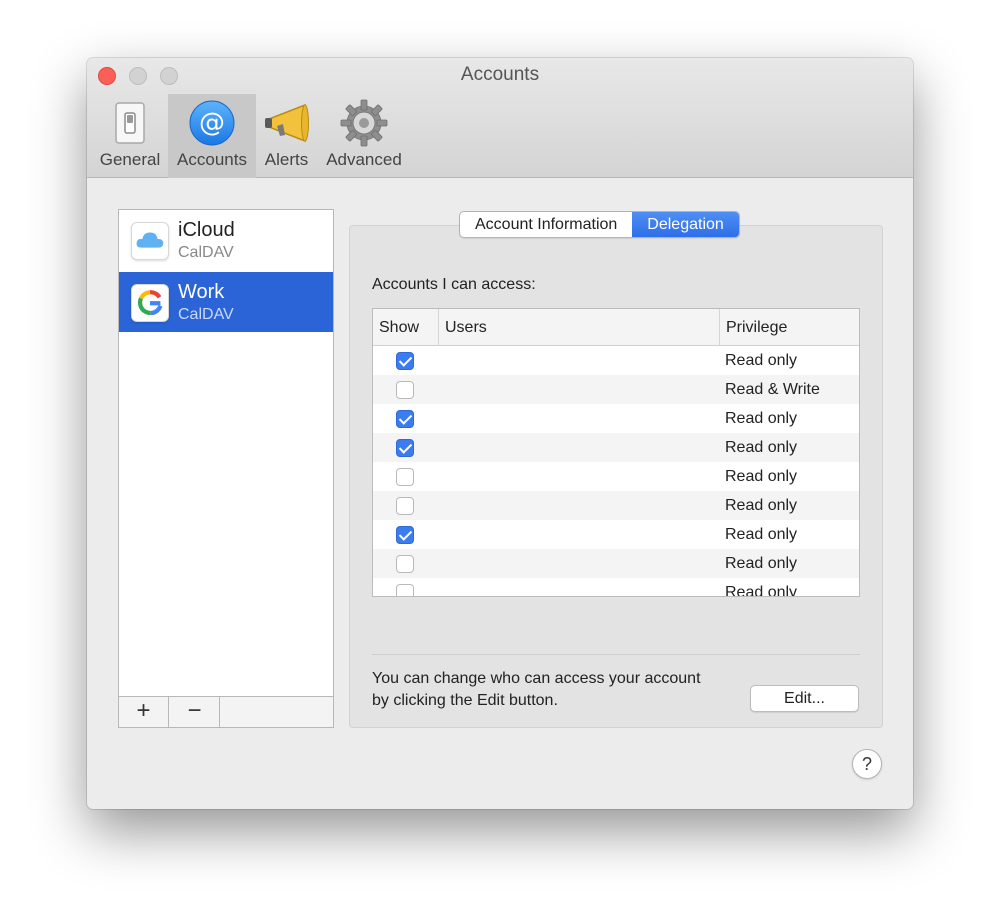 This screenshot has width=1000, height=924. I want to click on add-account-button: +, so click(144, 712).